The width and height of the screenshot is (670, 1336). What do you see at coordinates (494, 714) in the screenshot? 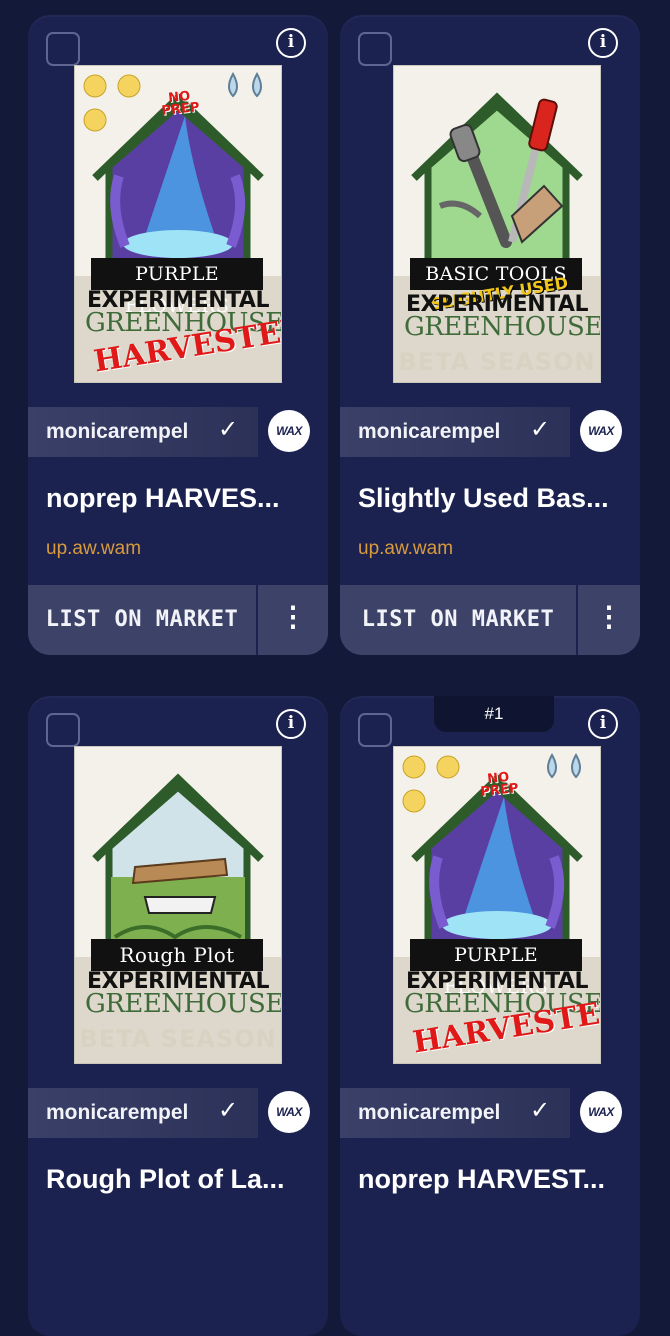
I see `mint-number-badge: #1` at bounding box center [494, 714].